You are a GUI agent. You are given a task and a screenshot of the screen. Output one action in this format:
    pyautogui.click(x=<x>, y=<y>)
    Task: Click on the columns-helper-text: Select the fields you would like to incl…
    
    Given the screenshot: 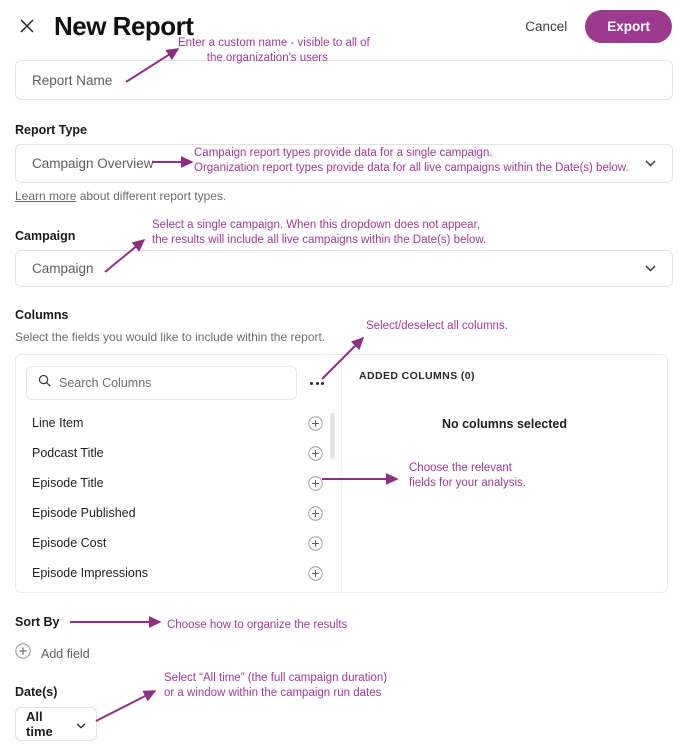 What is the action you would take?
    pyautogui.click(x=170, y=337)
    